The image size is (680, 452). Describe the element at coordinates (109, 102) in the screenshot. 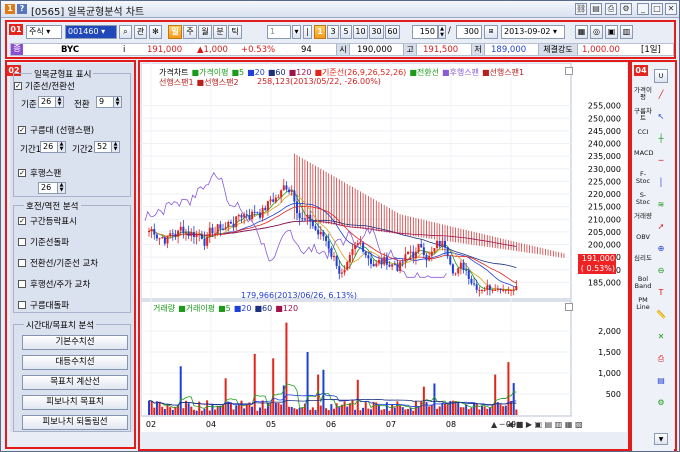

I see `conversion-period-input: 9 ▲ ▼` at that location.